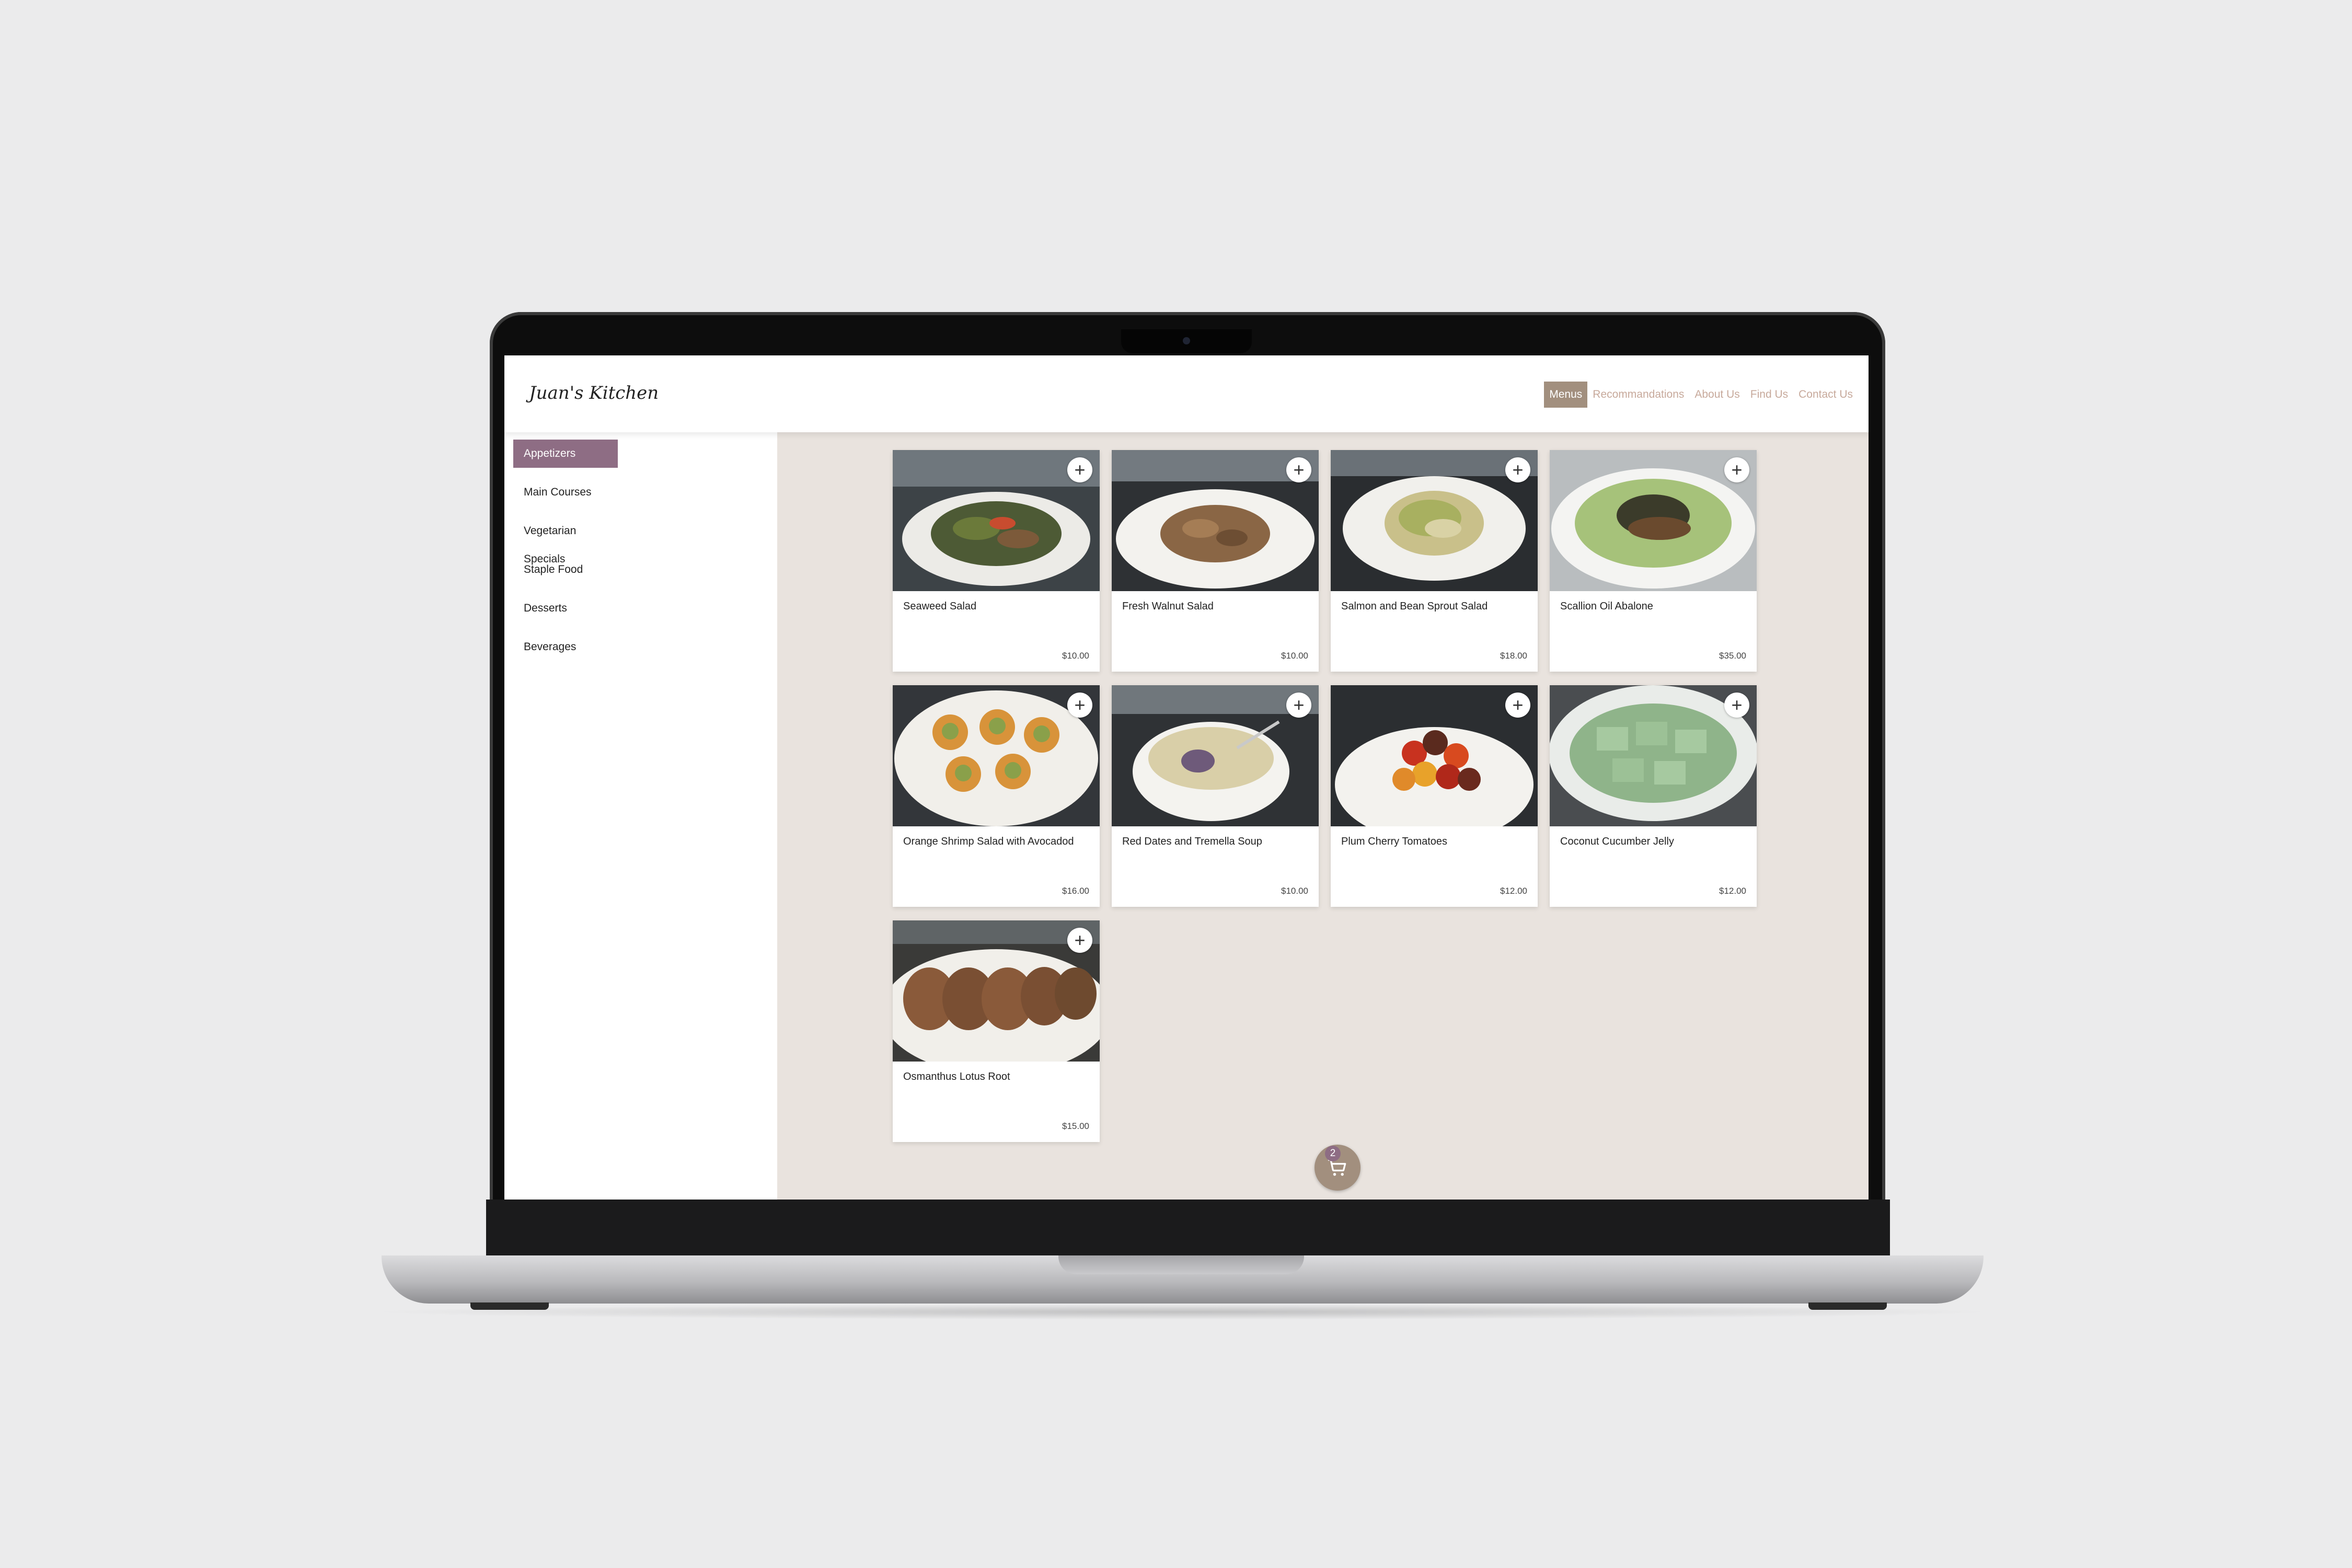 The image size is (2352, 1568). I want to click on dish-name: Plum Cherry Tomatoes, so click(1394, 841).